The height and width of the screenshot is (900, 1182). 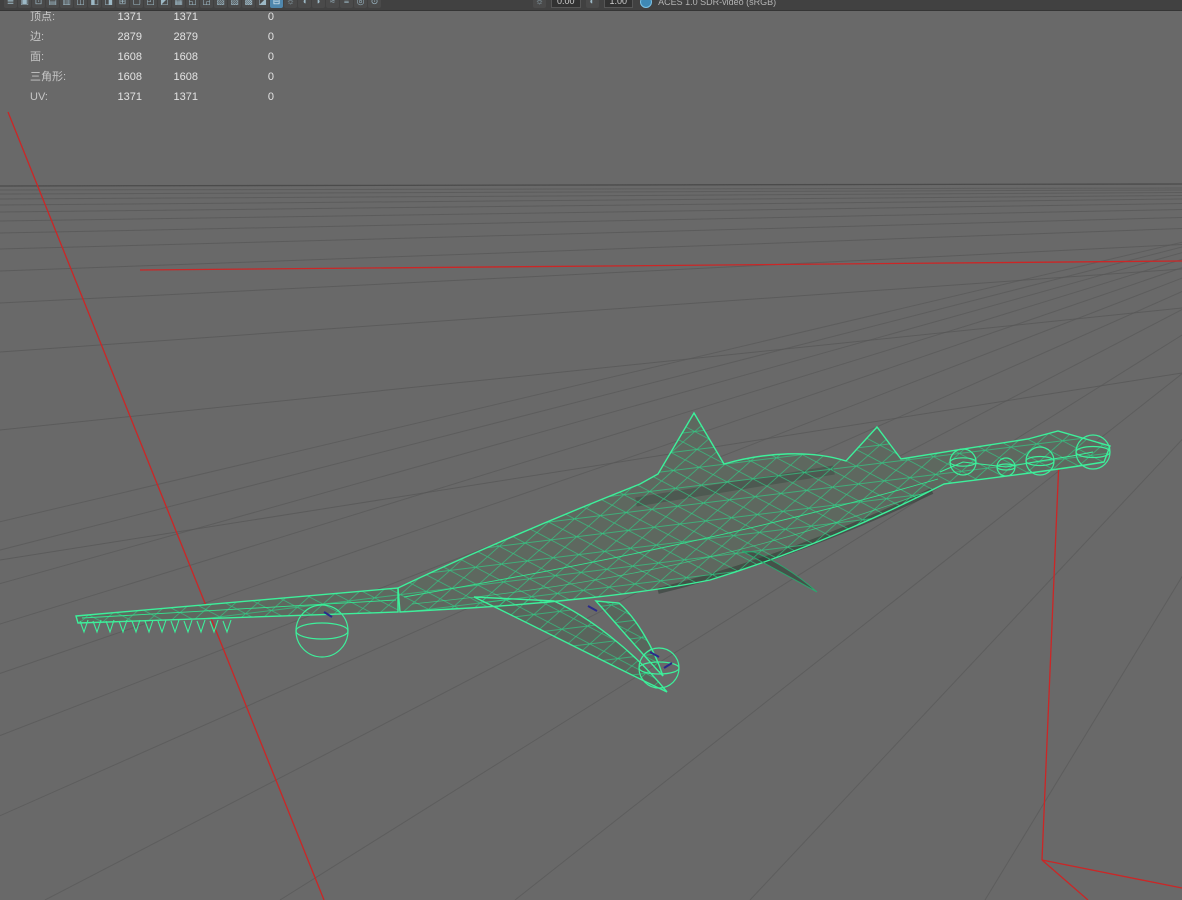 I want to click on contrast-icon: ◐, so click(x=592, y=4).